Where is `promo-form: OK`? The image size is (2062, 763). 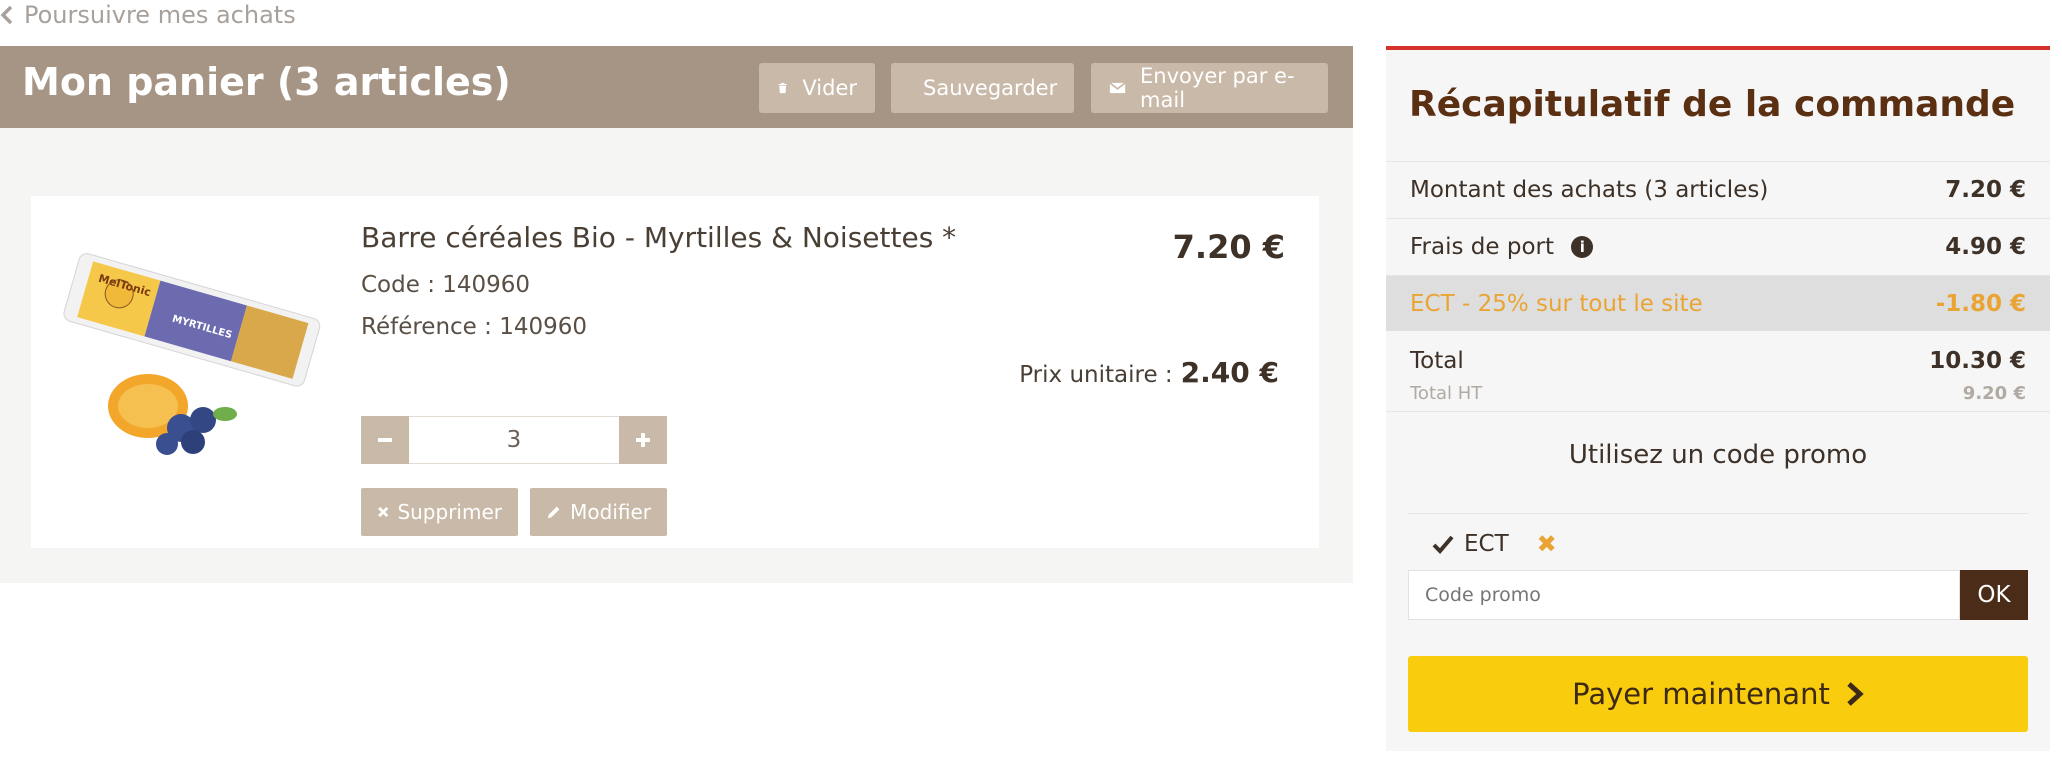 promo-form: OK is located at coordinates (1718, 595).